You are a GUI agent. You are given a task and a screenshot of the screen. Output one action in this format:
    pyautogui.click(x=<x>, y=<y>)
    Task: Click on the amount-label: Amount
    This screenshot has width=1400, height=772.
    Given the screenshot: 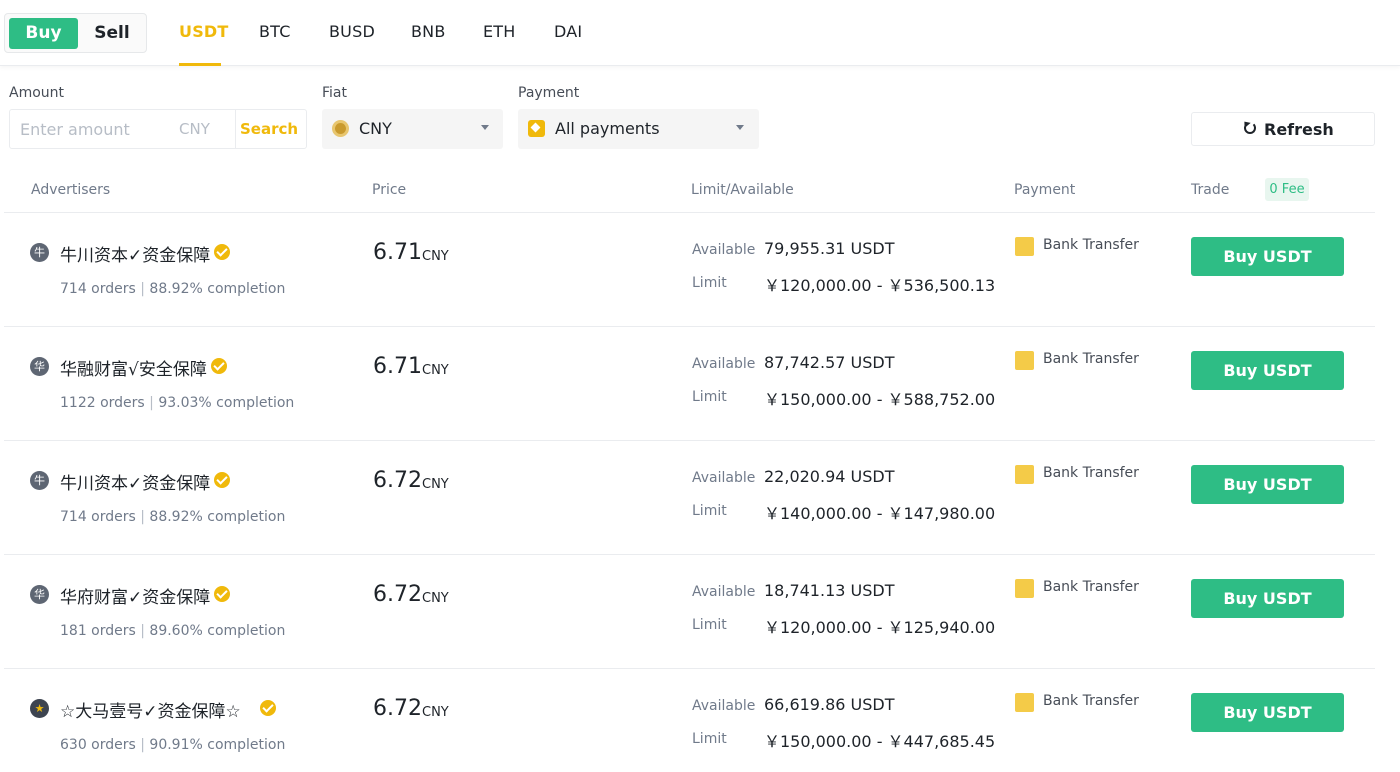 What is the action you would take?
    pyautogui.click(x=37, y=93)
    